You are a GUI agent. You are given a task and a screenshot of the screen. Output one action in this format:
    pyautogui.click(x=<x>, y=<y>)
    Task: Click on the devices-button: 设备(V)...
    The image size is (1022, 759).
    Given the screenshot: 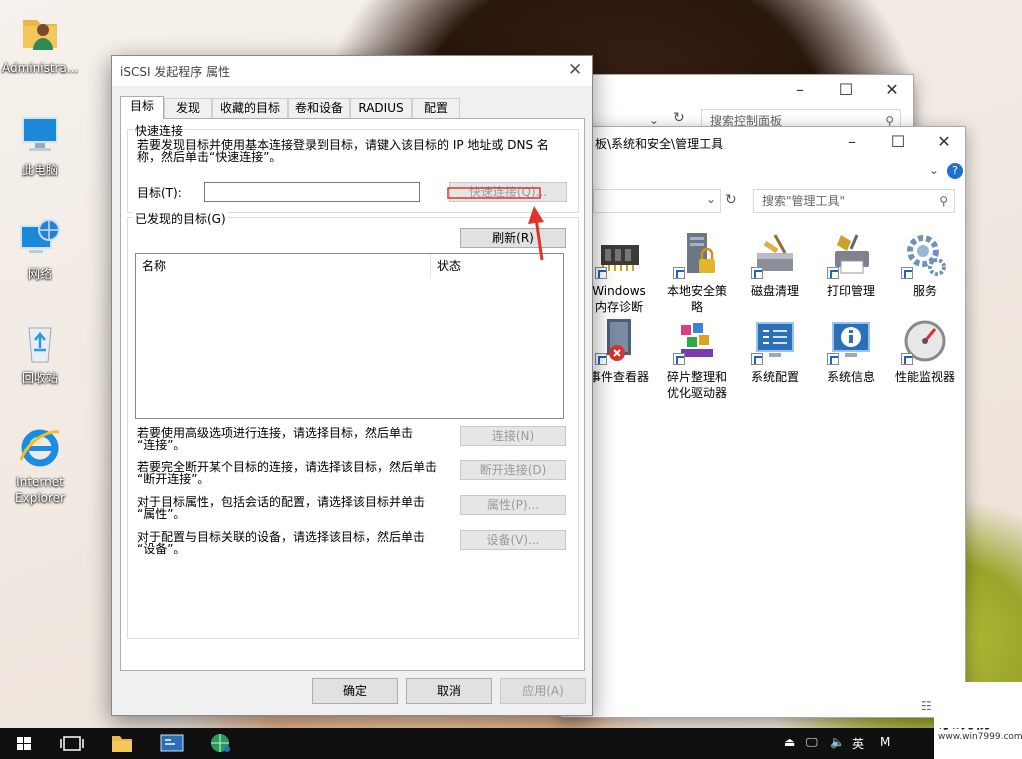 What is the action you would take?
    pyautogui.click(x=513, y=540)
    